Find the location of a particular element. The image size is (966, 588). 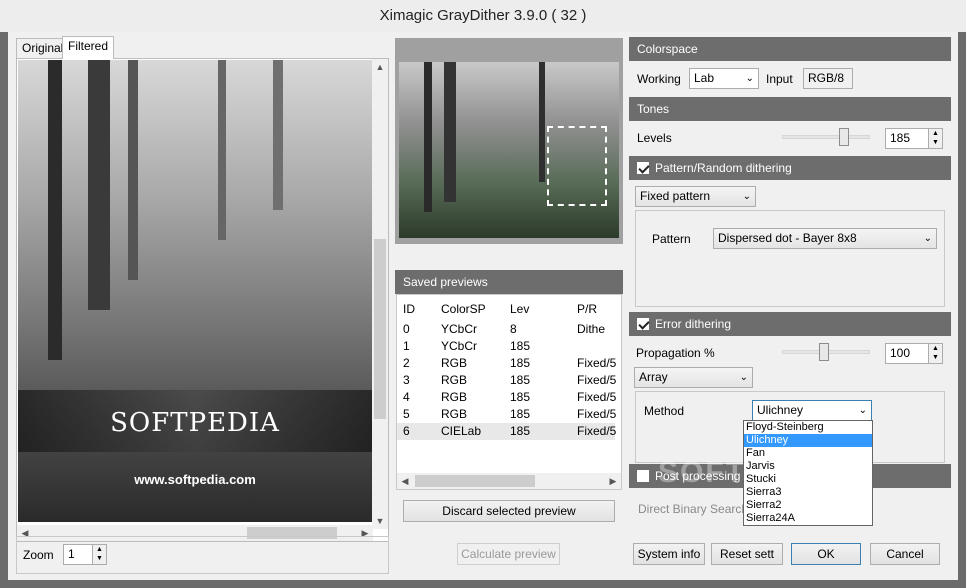

method-option: Floyd-Steinberg is located at coordinates (808, 427).